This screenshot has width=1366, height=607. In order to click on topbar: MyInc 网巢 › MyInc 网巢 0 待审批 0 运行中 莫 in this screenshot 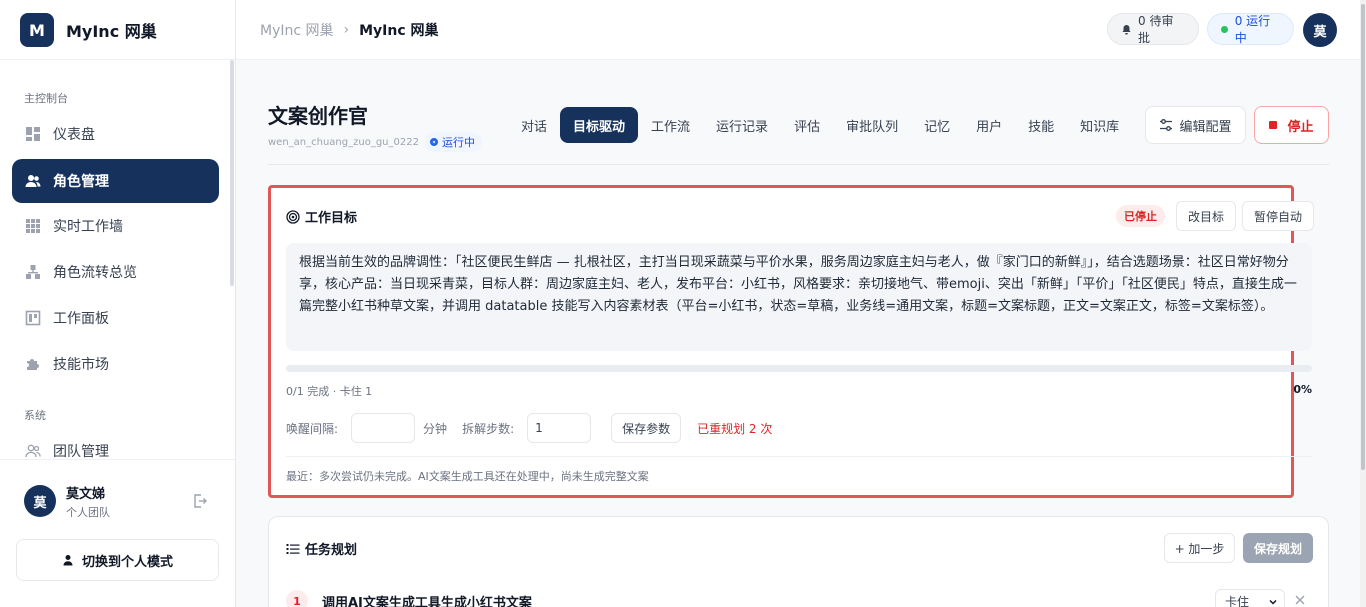, I will do `click(798, 30)`.